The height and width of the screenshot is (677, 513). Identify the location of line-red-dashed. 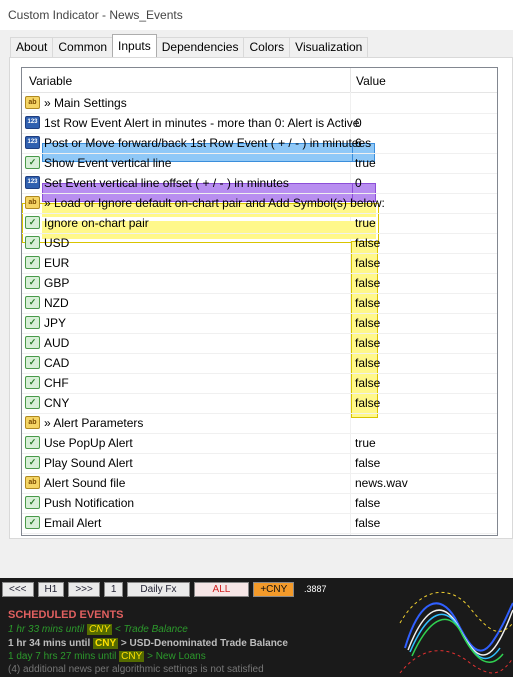
(456, 662).